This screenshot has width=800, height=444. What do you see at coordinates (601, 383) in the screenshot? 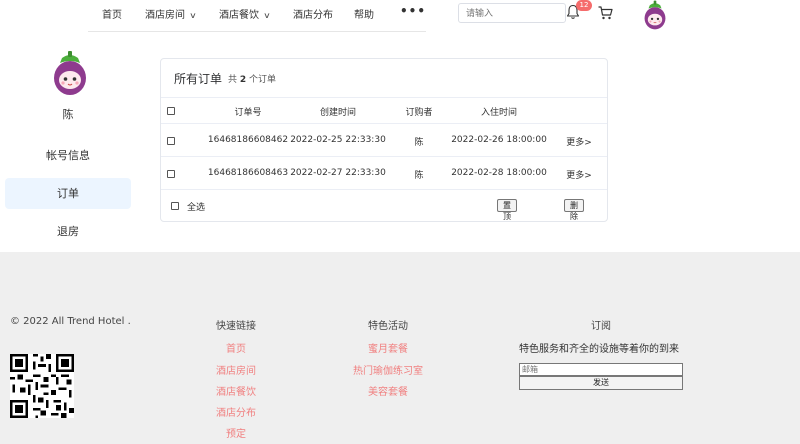
I see `send-button: 发送` at bounding box center [601, 383].